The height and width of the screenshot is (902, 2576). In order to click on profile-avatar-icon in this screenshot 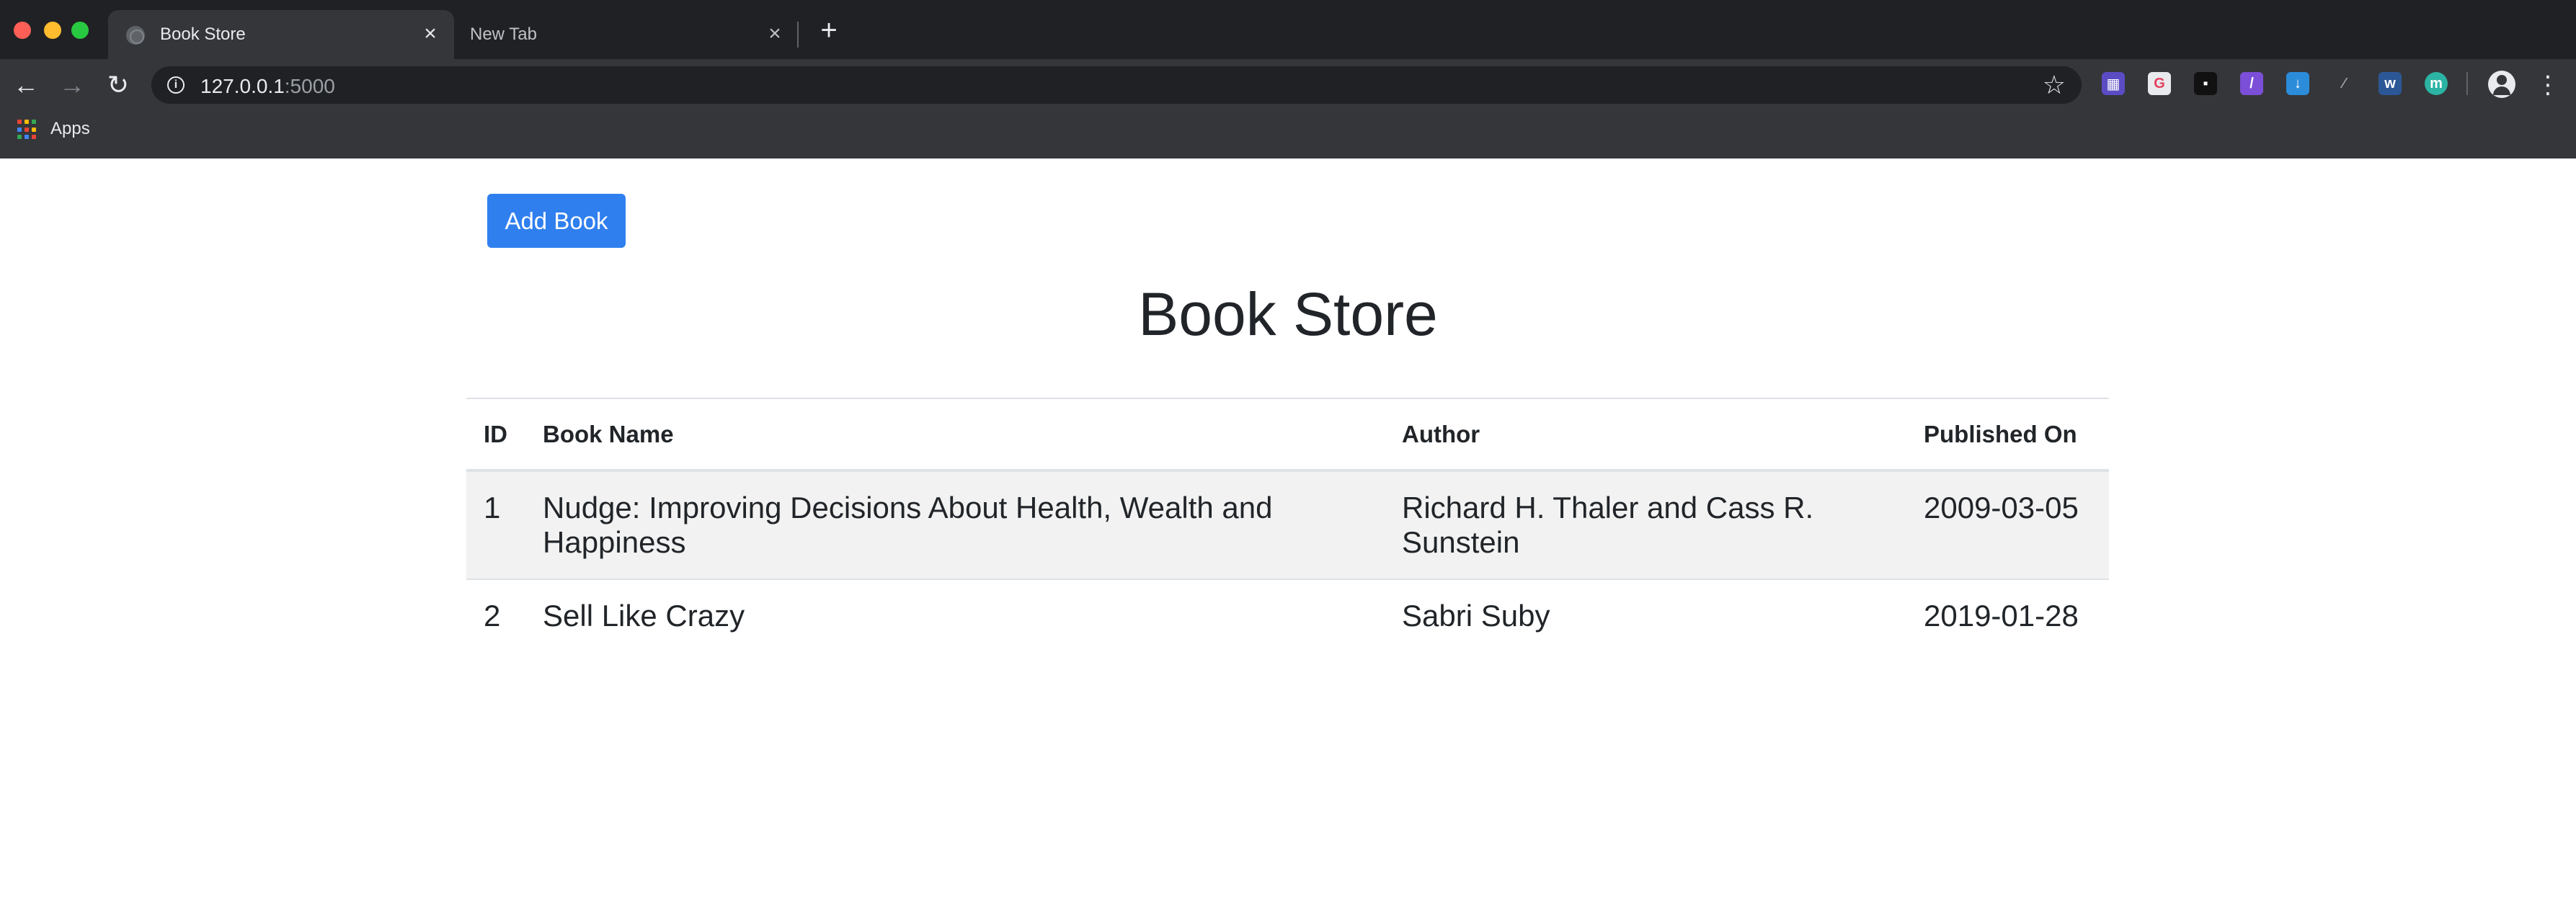, I will do `click(2501, 84)`.